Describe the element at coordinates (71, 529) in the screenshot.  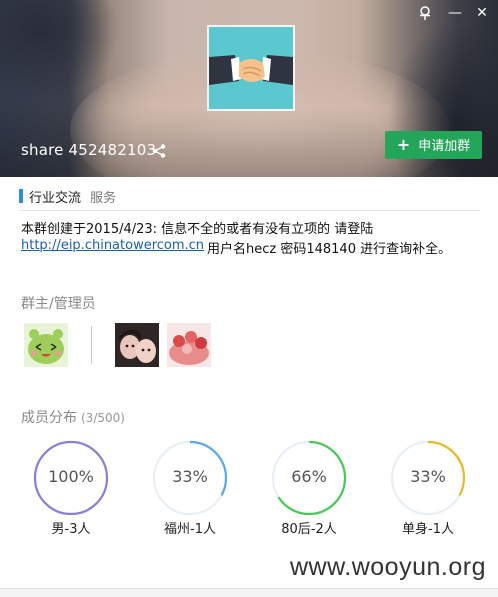
I see `stat-label: 男-3人` at that location.